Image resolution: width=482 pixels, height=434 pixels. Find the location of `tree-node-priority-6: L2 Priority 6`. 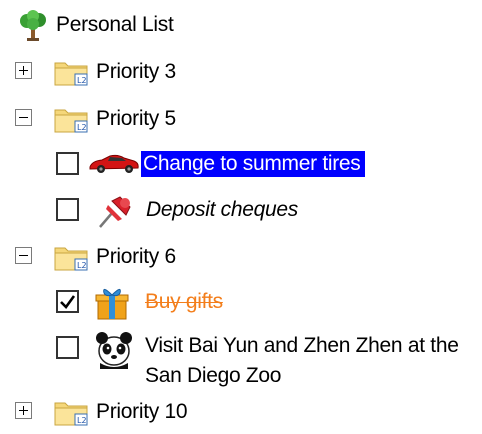

tree-node-priority-6: L2 Priority 6 is located at coordinates (241, 256).